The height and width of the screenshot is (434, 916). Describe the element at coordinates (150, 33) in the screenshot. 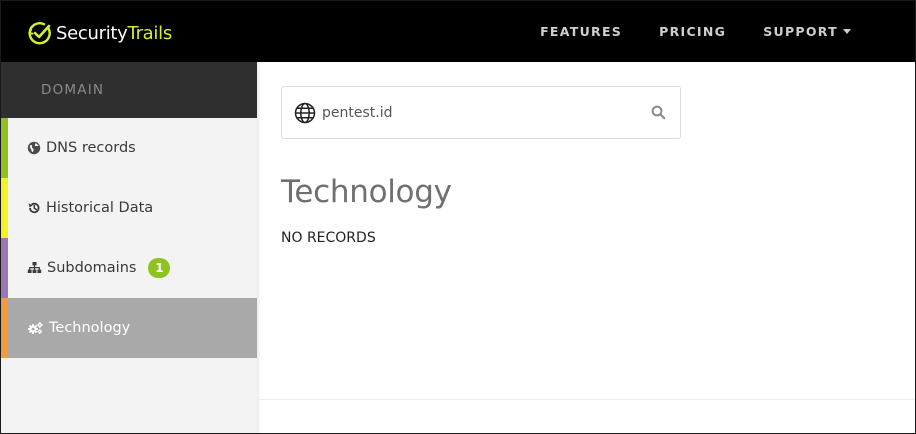

I see `brand-name-part2: Trails` at that location.